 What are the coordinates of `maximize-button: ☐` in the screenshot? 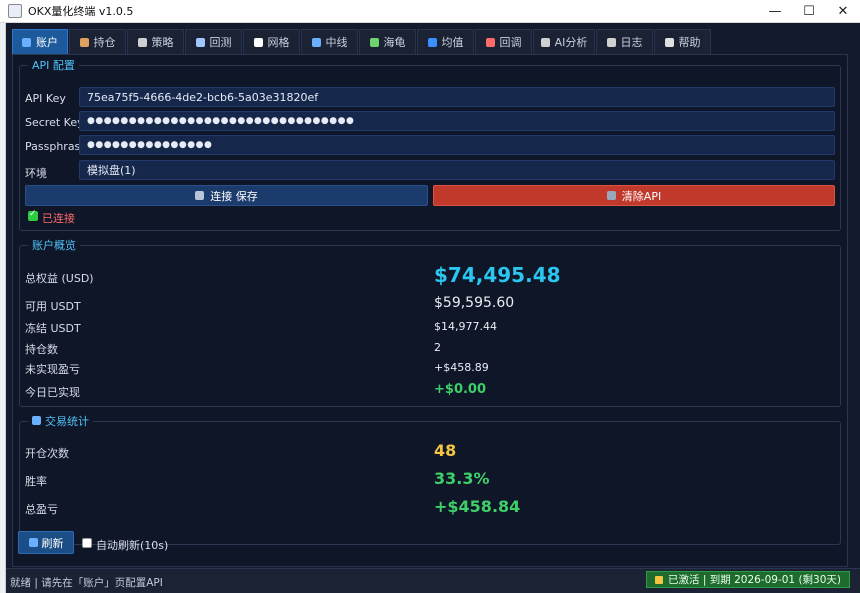 It's located at (809, 11).